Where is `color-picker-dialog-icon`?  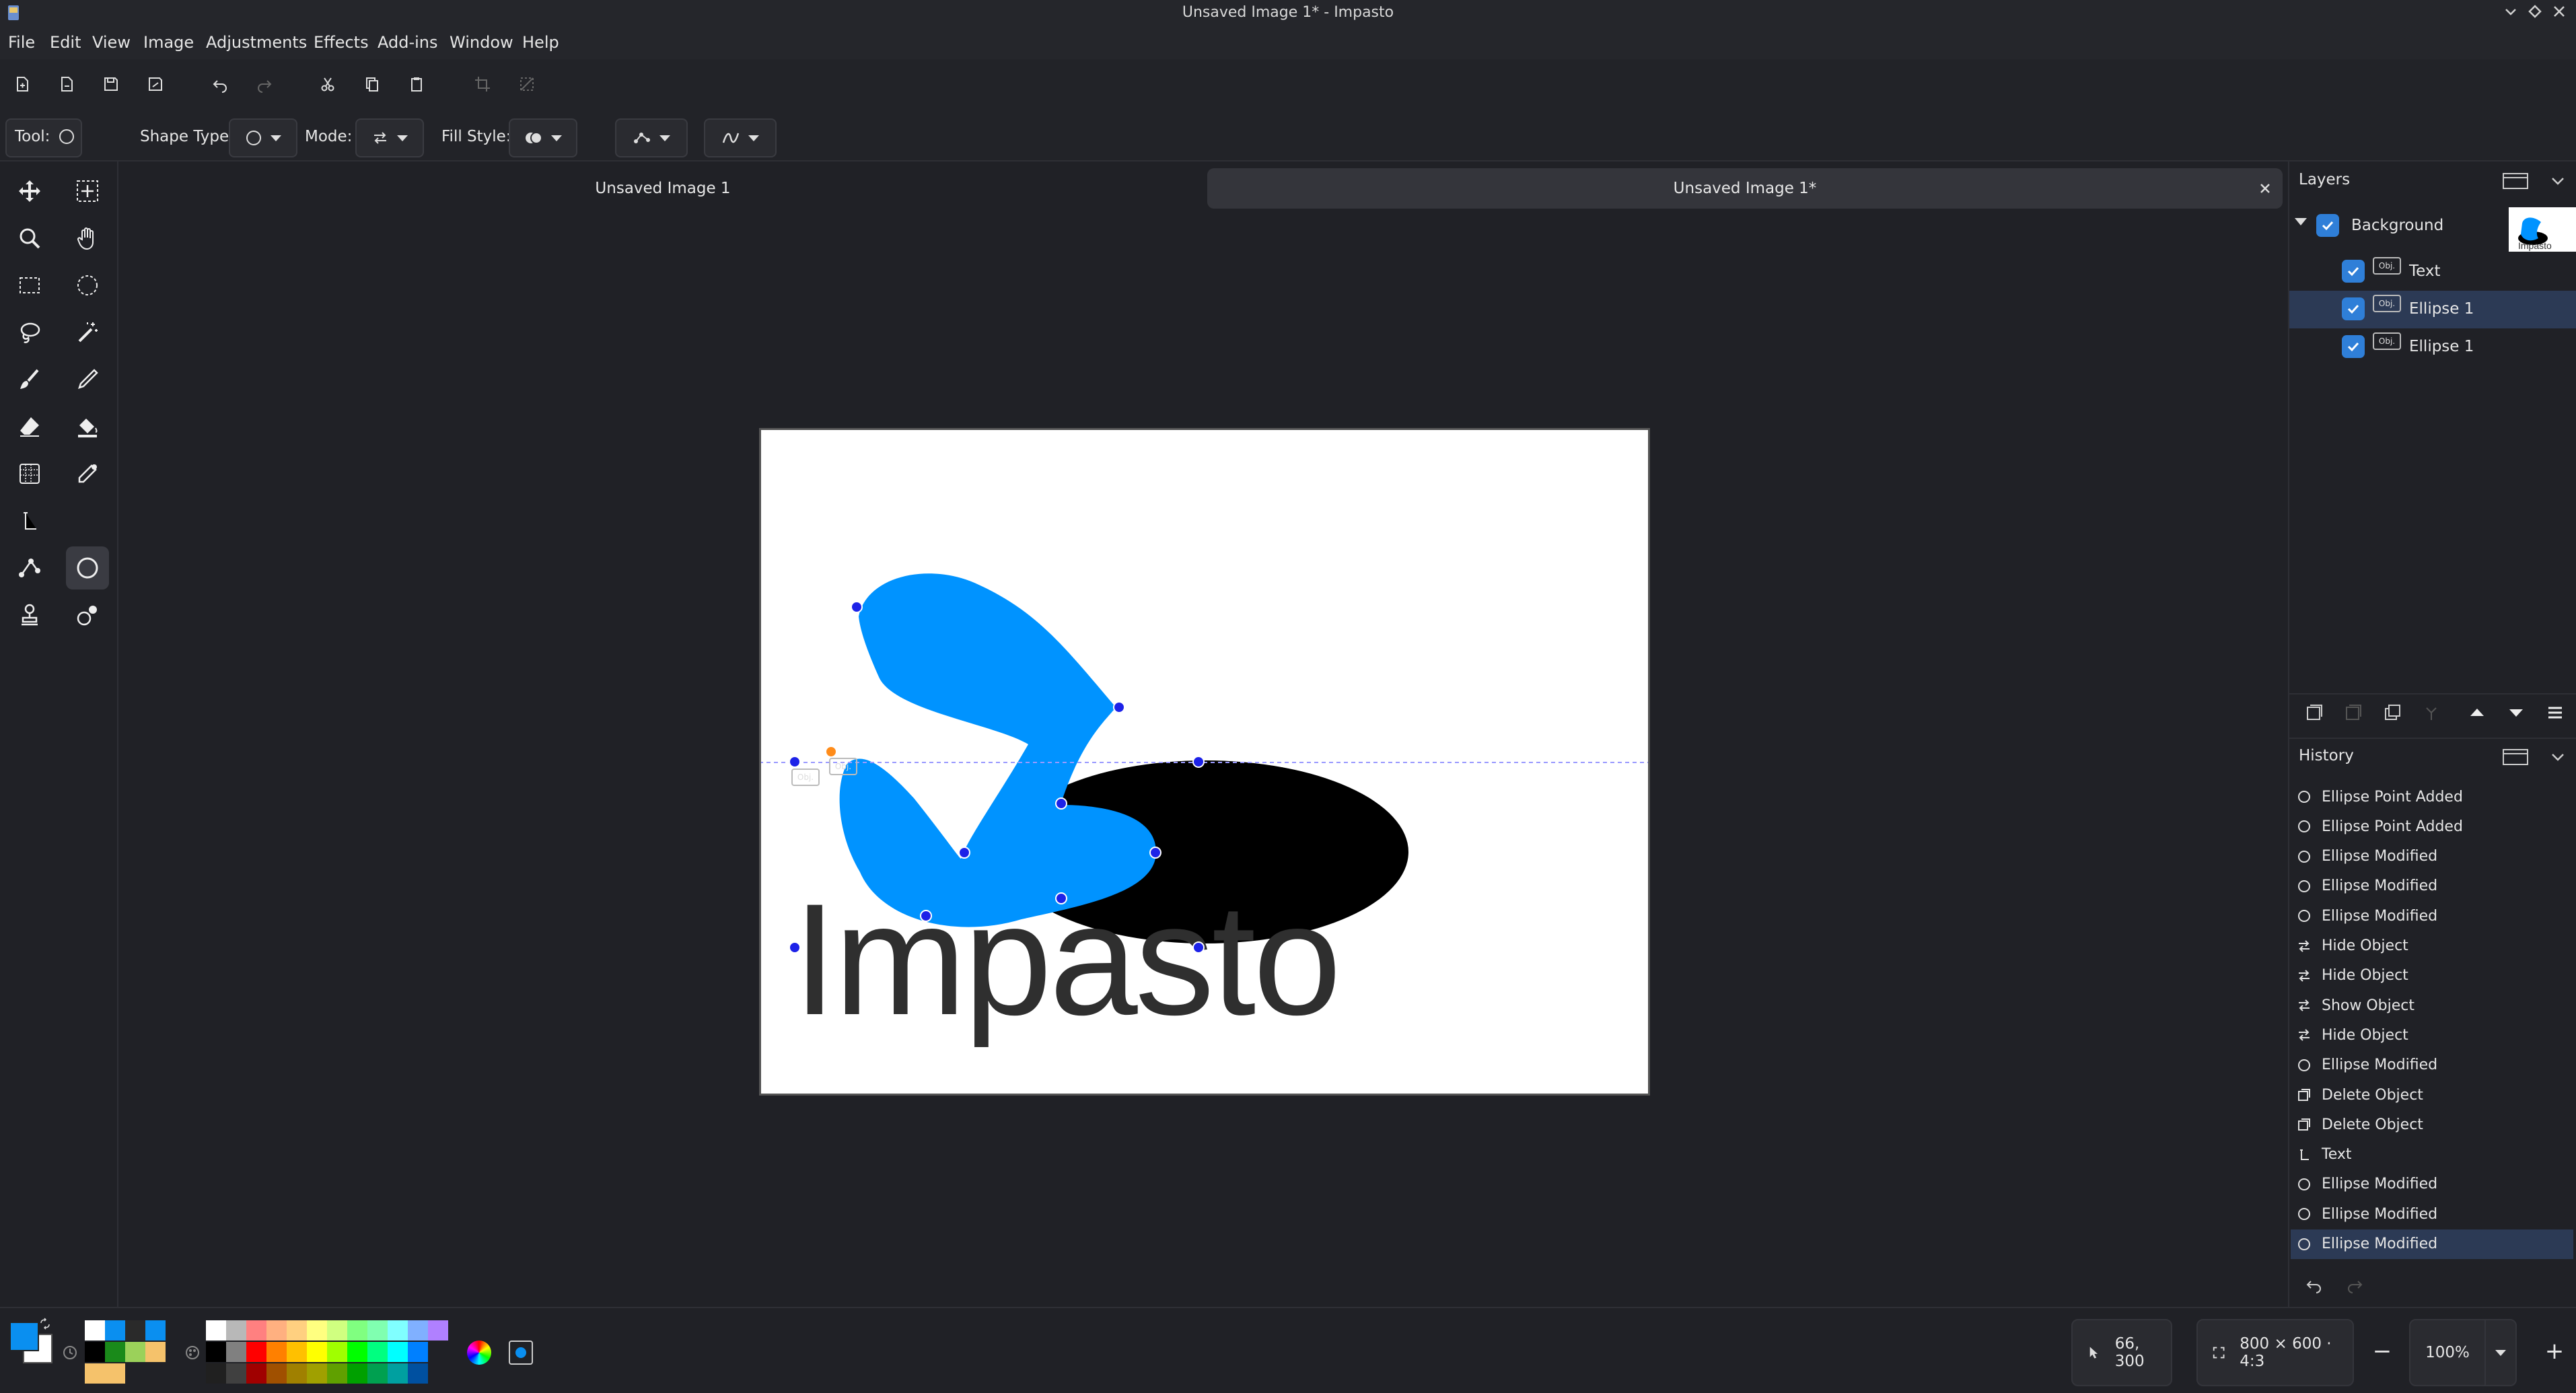 color-picker-dialog-icon is located at coordinates (521, 1353).